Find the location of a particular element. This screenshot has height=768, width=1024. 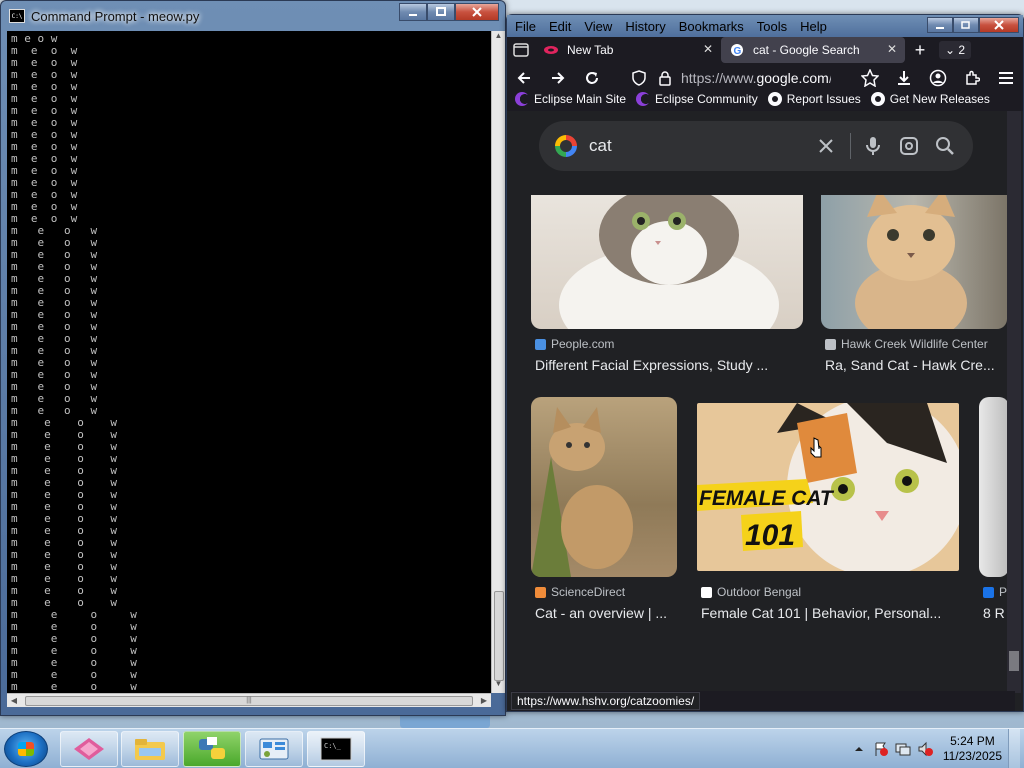

new-tab-button: + is located at coordinates (920, 50).